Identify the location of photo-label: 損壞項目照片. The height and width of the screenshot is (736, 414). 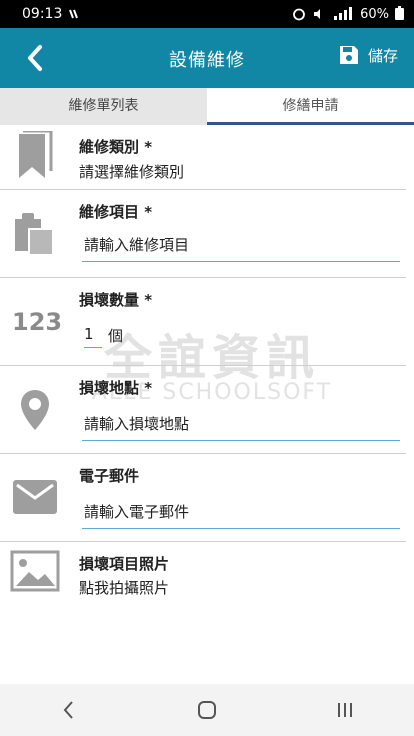
(124, 564).